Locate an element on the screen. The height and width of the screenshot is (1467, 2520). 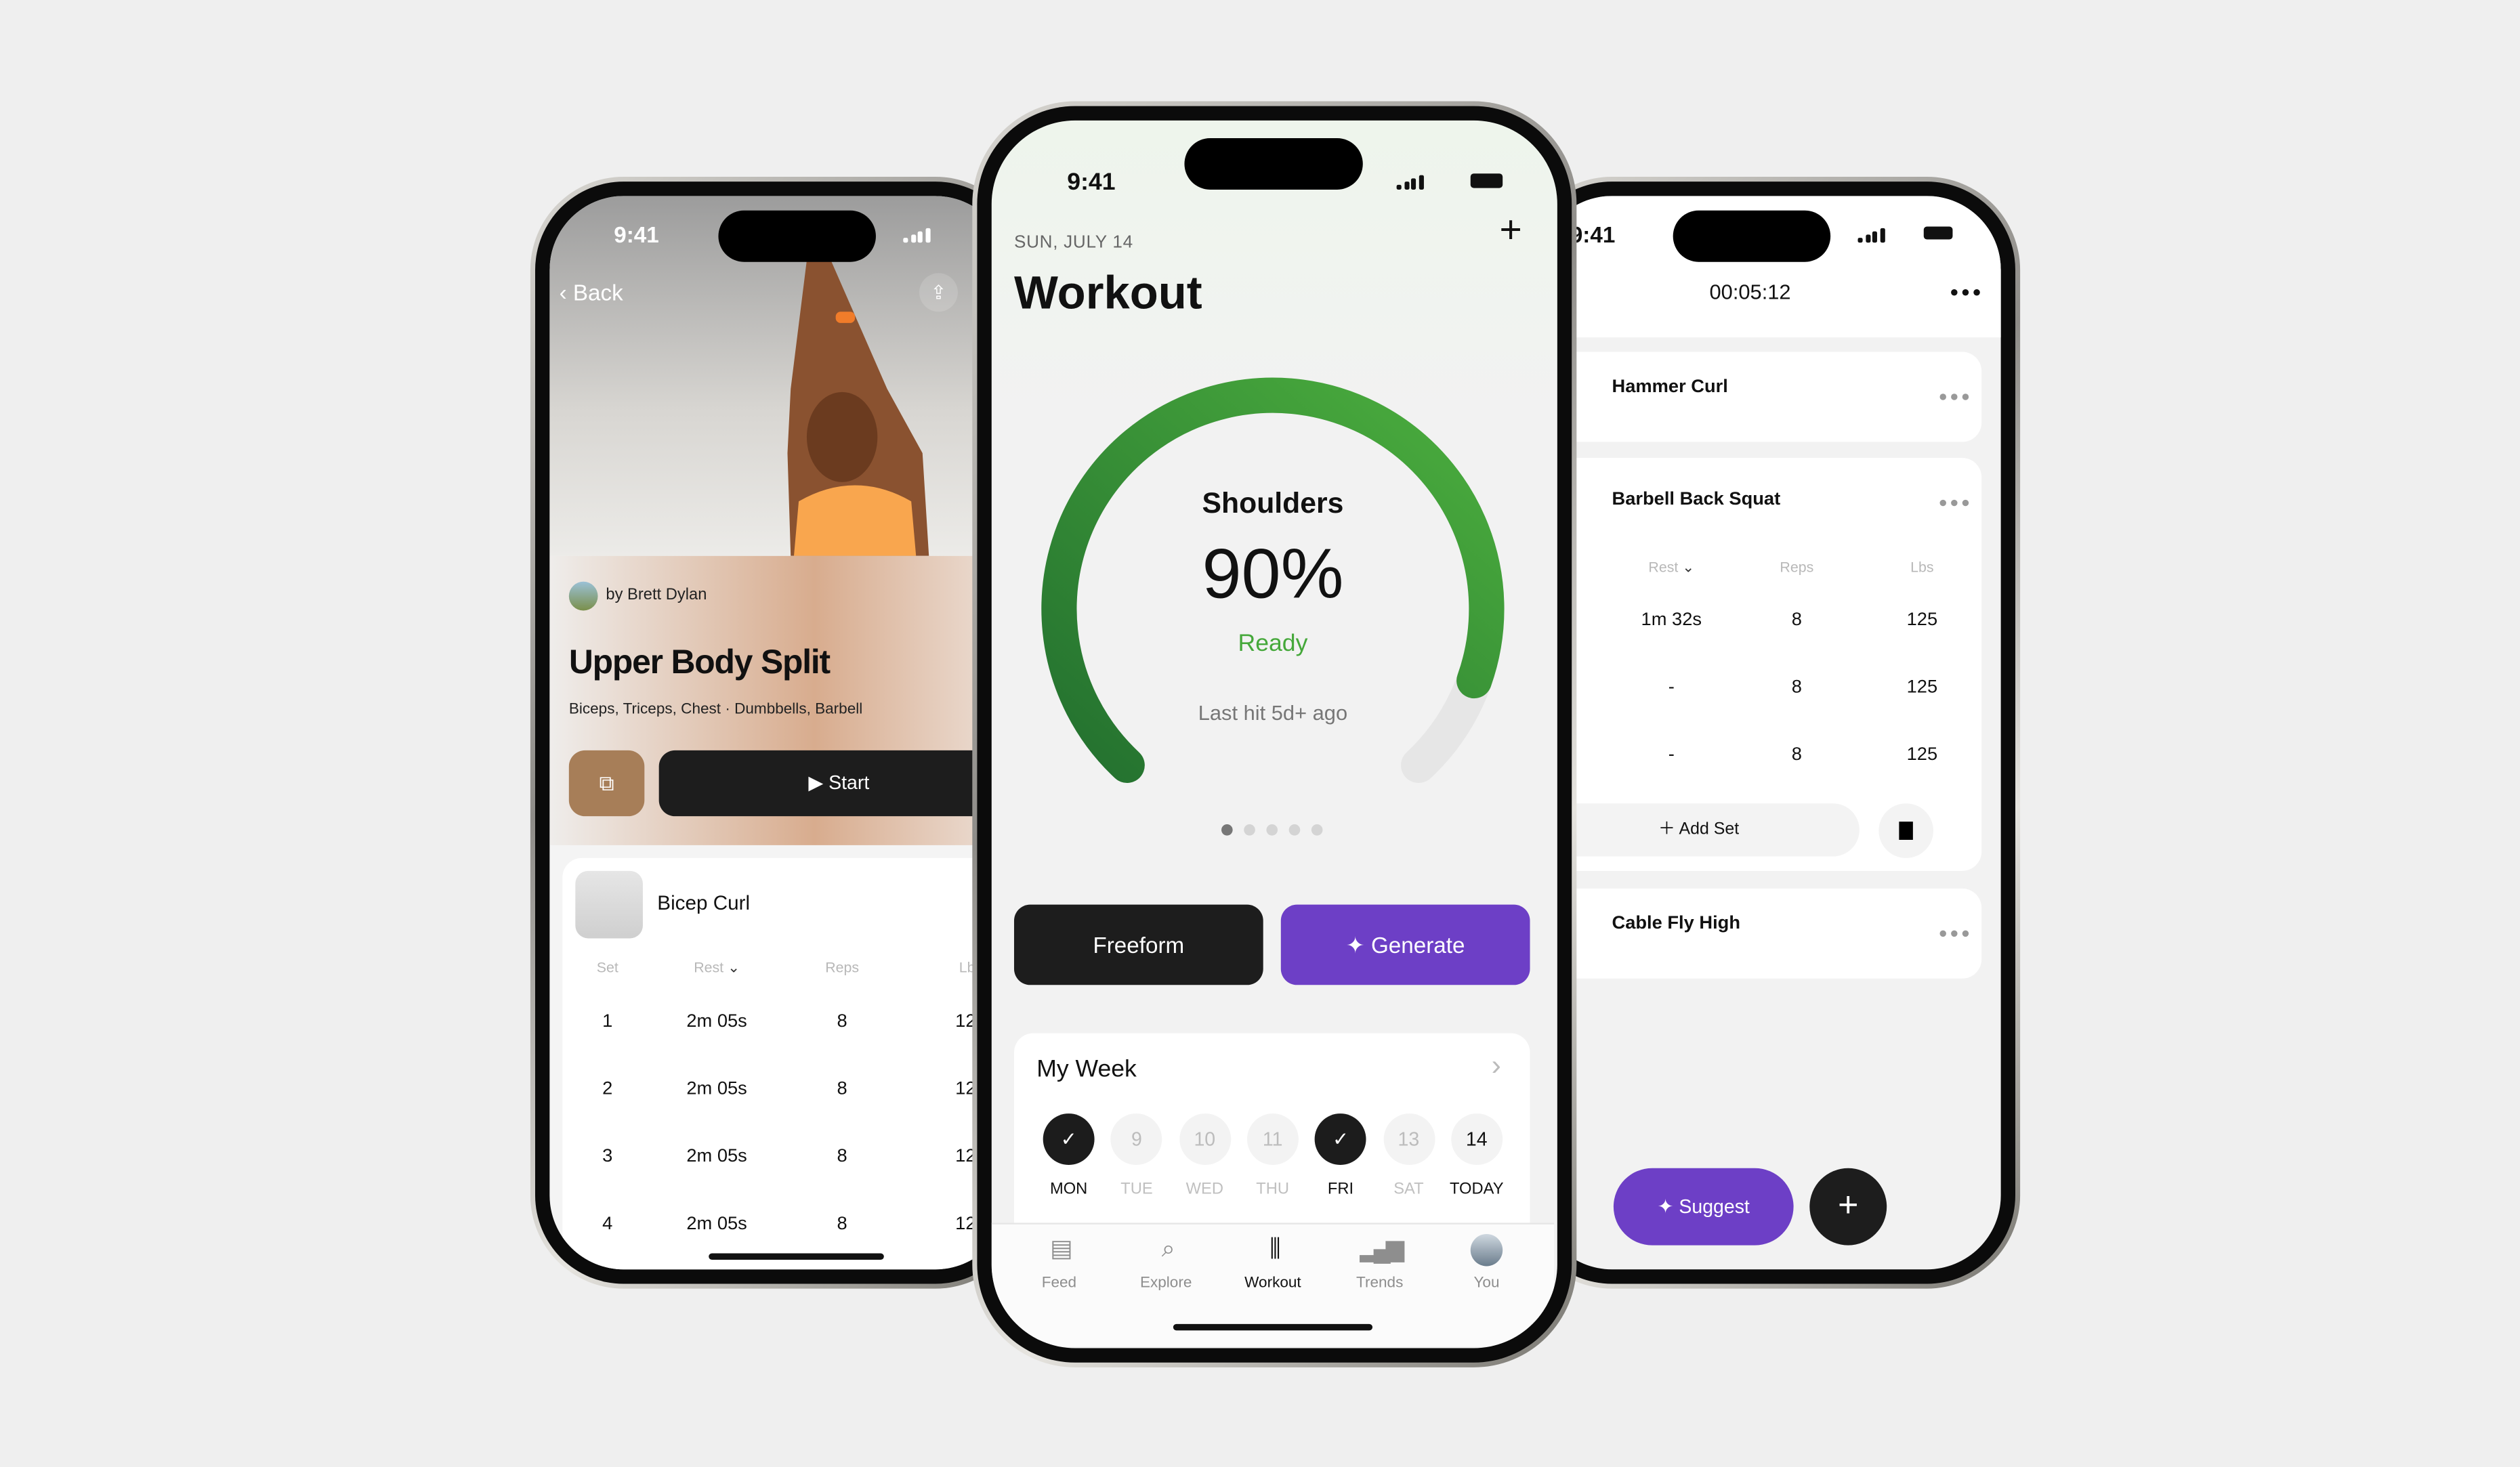
page-indicator is located at coordinates (1272, 830).